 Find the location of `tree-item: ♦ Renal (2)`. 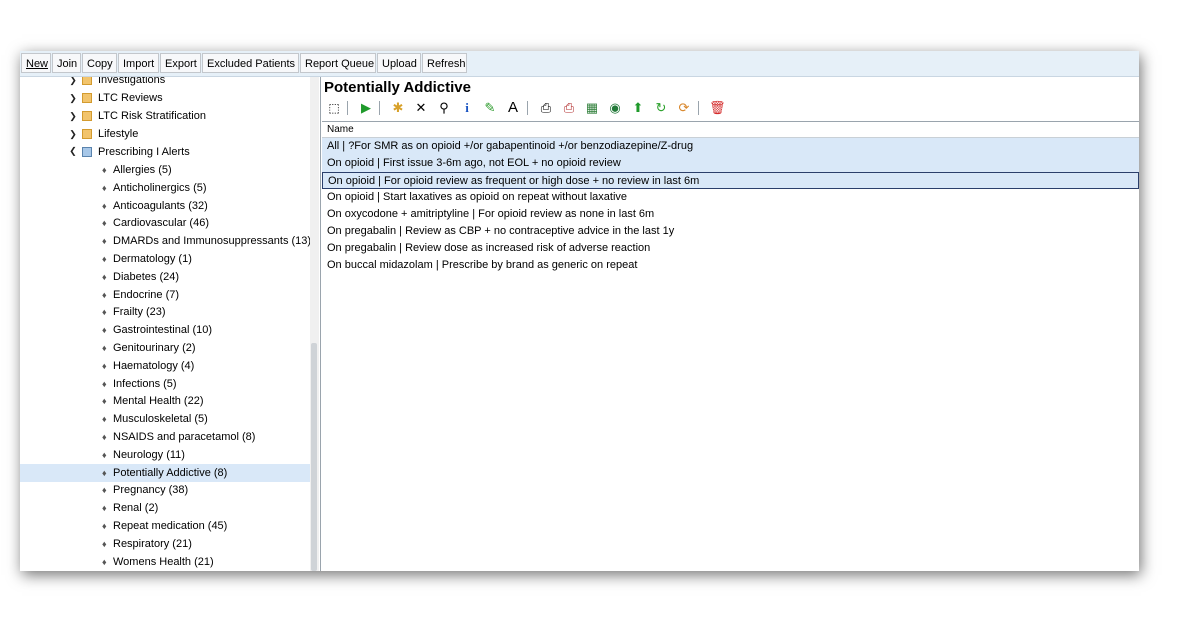

tree-item: ♦ Renal (2) is located at coordinates (165, 508).